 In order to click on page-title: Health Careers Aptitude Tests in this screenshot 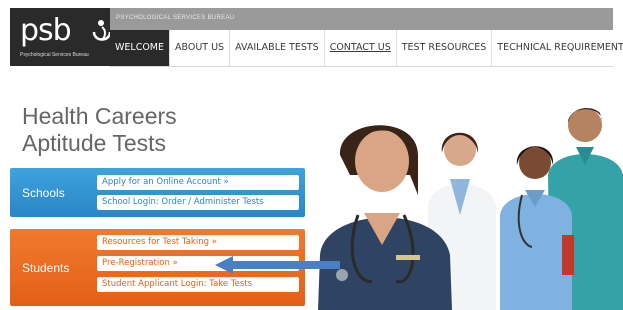, I will do `click(99, 130)`.